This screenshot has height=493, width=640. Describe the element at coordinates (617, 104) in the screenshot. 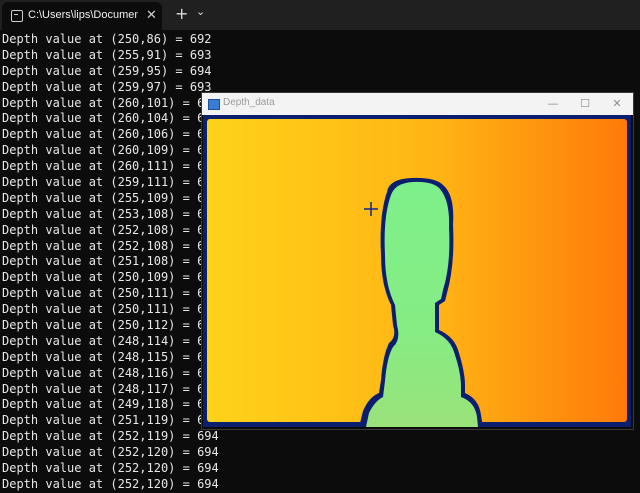

I see `close-window-button: ✕` at that location.